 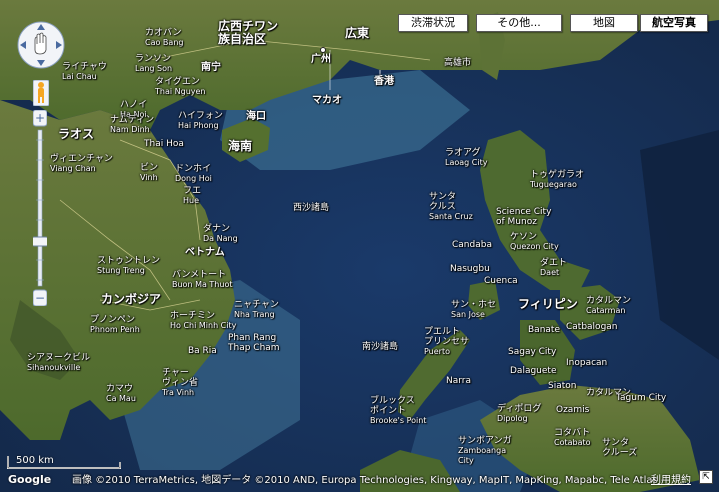 I want to click on label-inopacan: Inopacan, so click(x=586, y=363).